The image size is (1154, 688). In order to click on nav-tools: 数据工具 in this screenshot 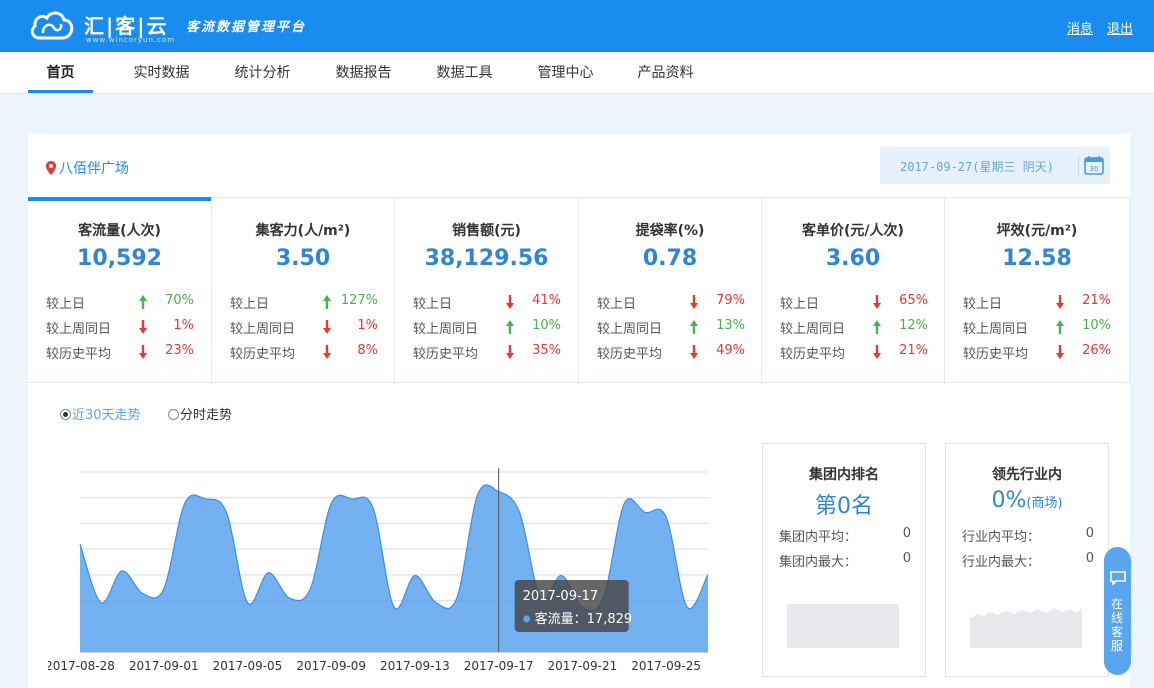, I will do `click(464, 73)`.